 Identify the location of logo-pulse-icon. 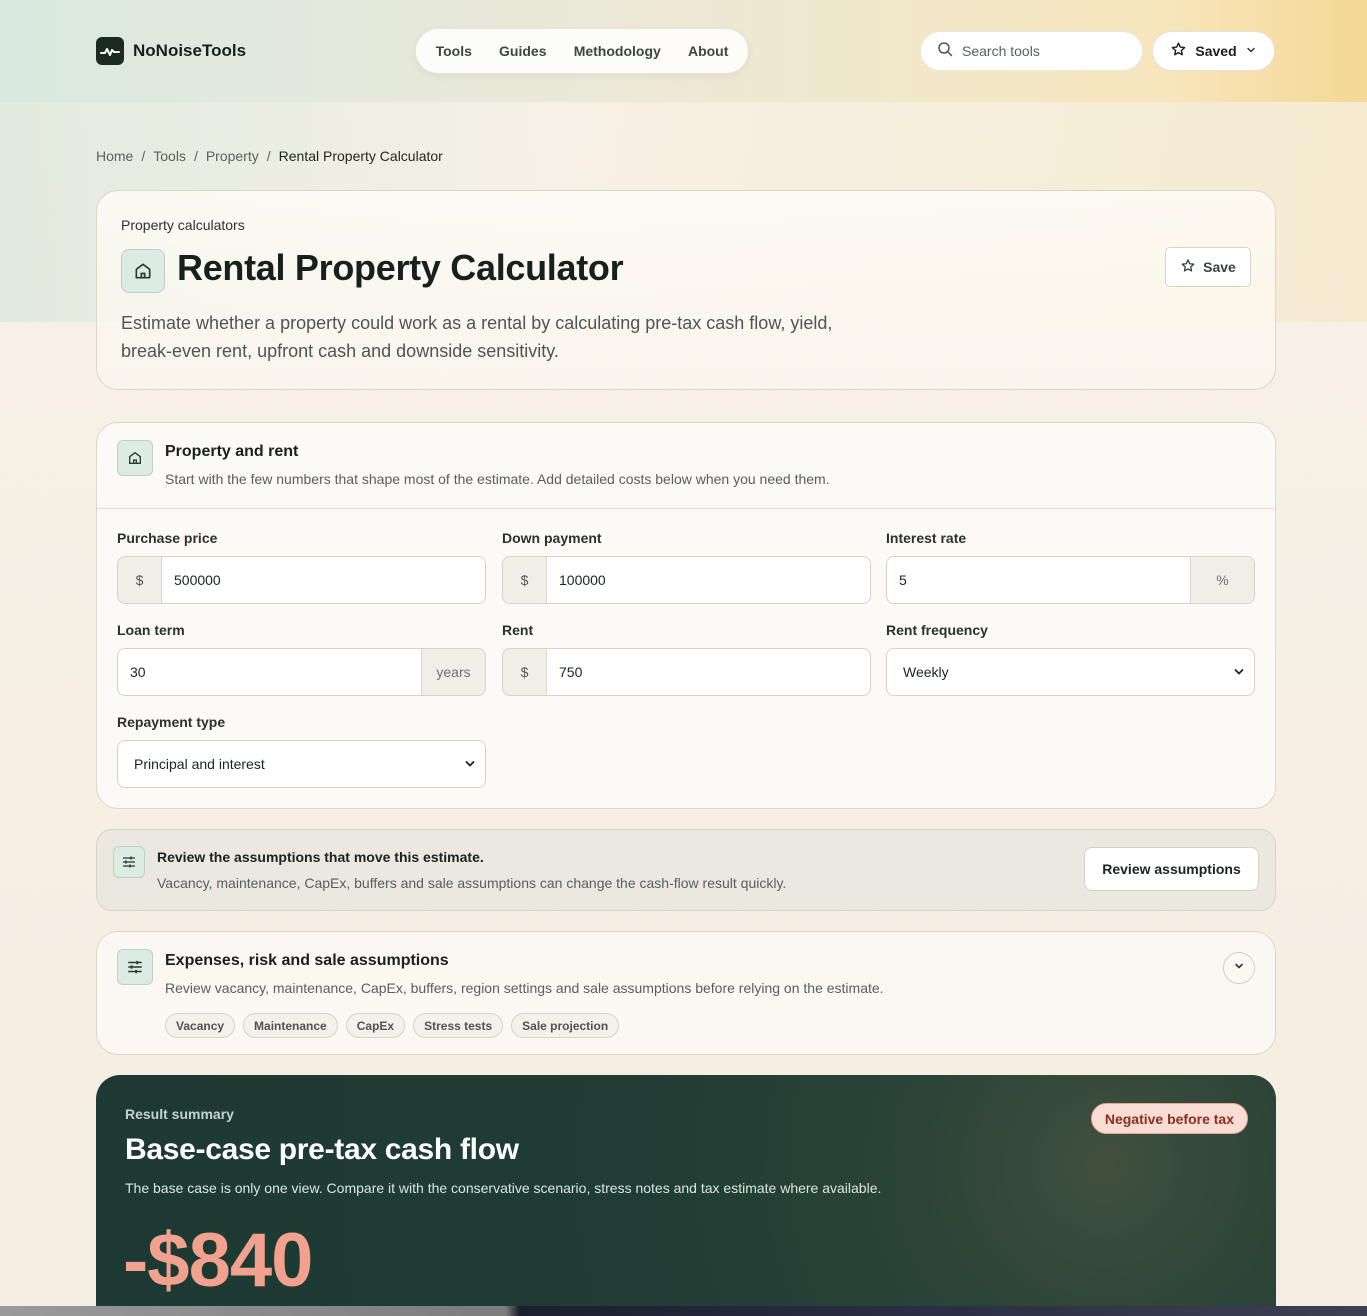
(110, 51).